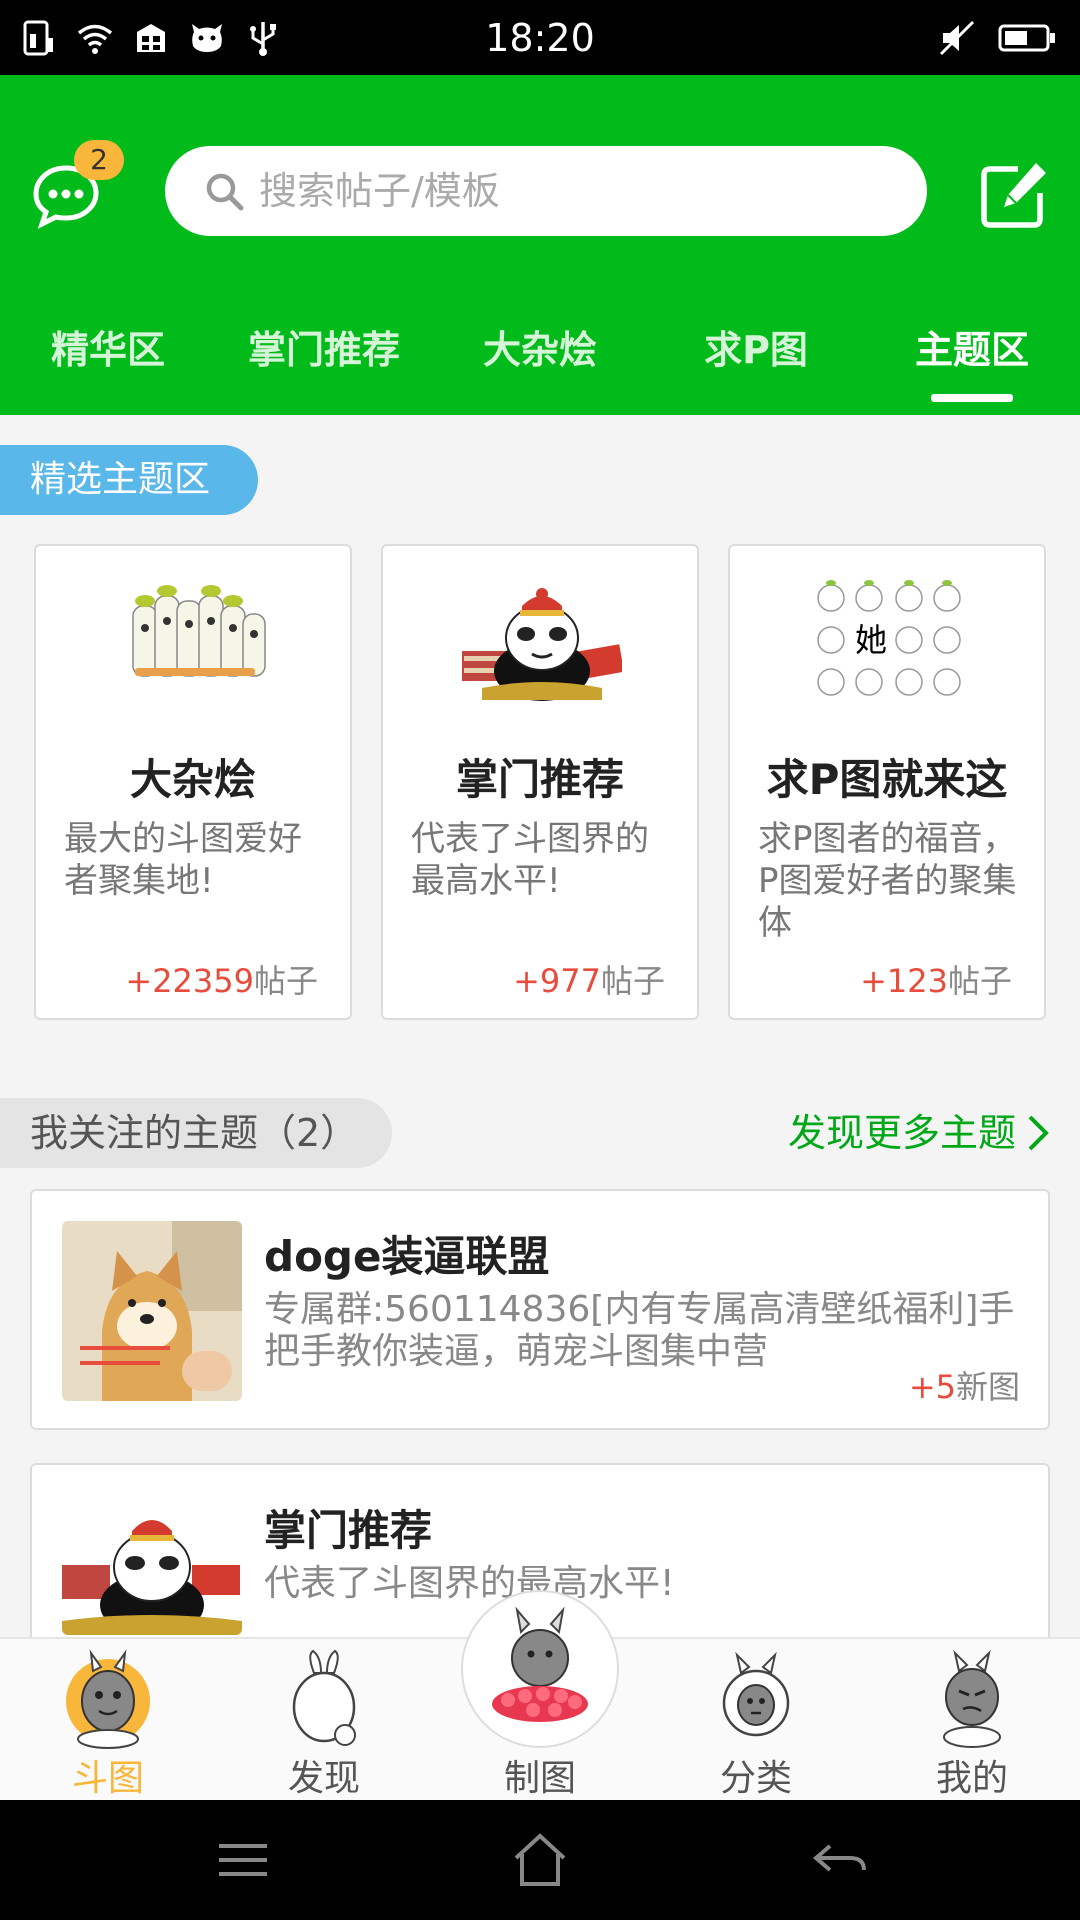  Describe the element at coordinates (1038, 1133) in the screenshot. I see `chevron-right-icon` at that location.